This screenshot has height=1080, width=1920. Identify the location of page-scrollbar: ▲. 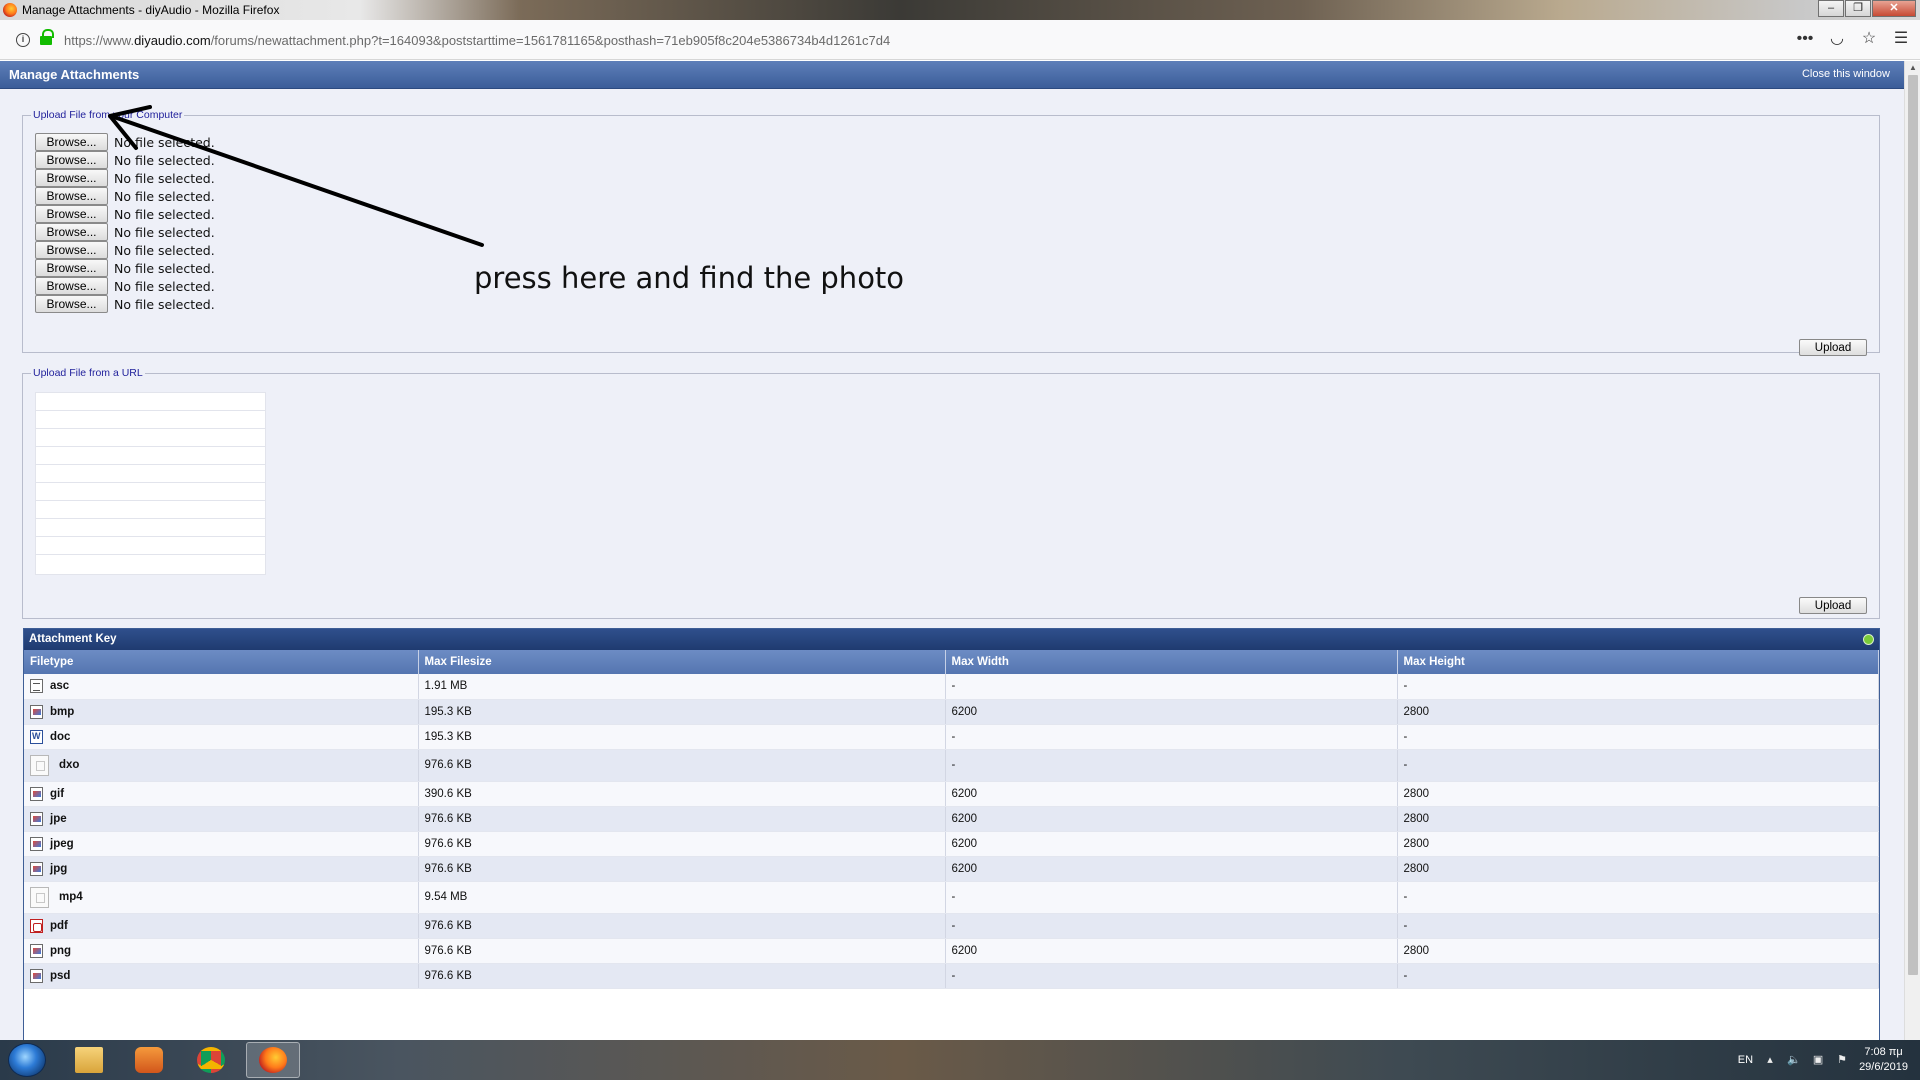
(1912, 550).